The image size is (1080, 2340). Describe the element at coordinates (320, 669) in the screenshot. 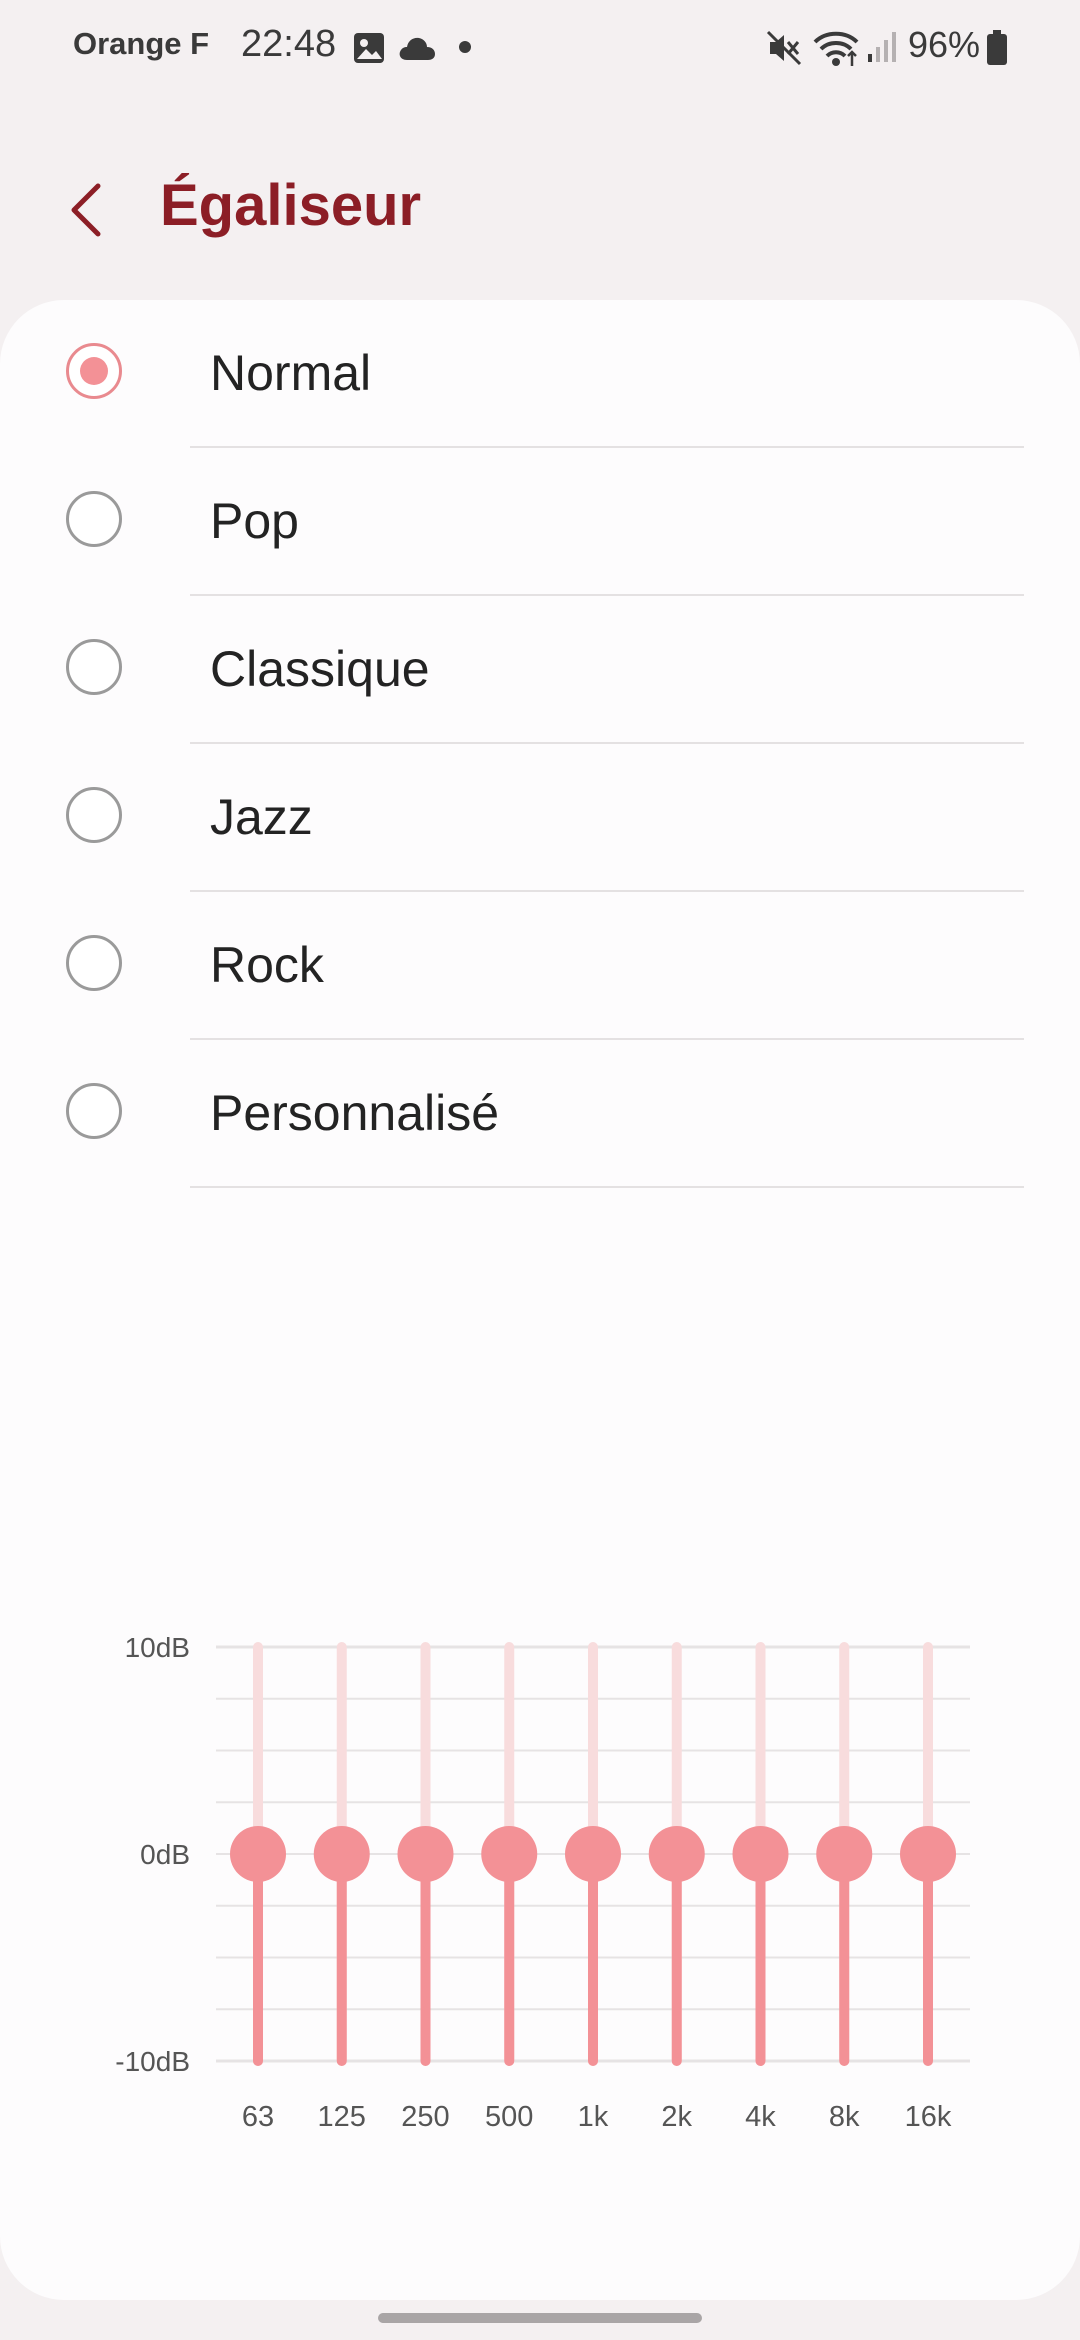

I see `preset-label: Classique` at that location.